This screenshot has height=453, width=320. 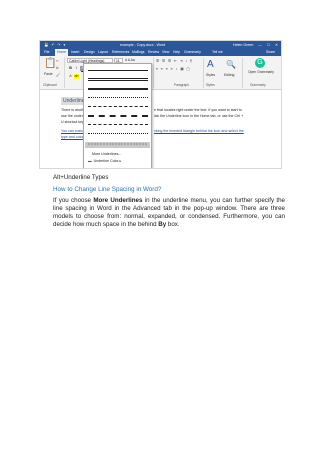 What do you see at coordinates (81, 177) in the screenshot?
I see `figure-caption: Alt+Underline Types` at bounding box center [81, 177].